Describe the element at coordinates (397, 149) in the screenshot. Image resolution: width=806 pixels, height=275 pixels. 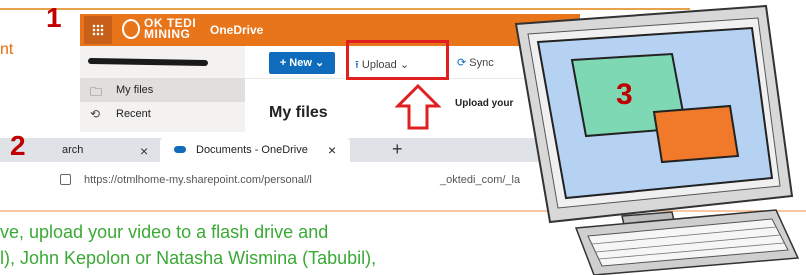
I see `new-tab-button: +` at that location.